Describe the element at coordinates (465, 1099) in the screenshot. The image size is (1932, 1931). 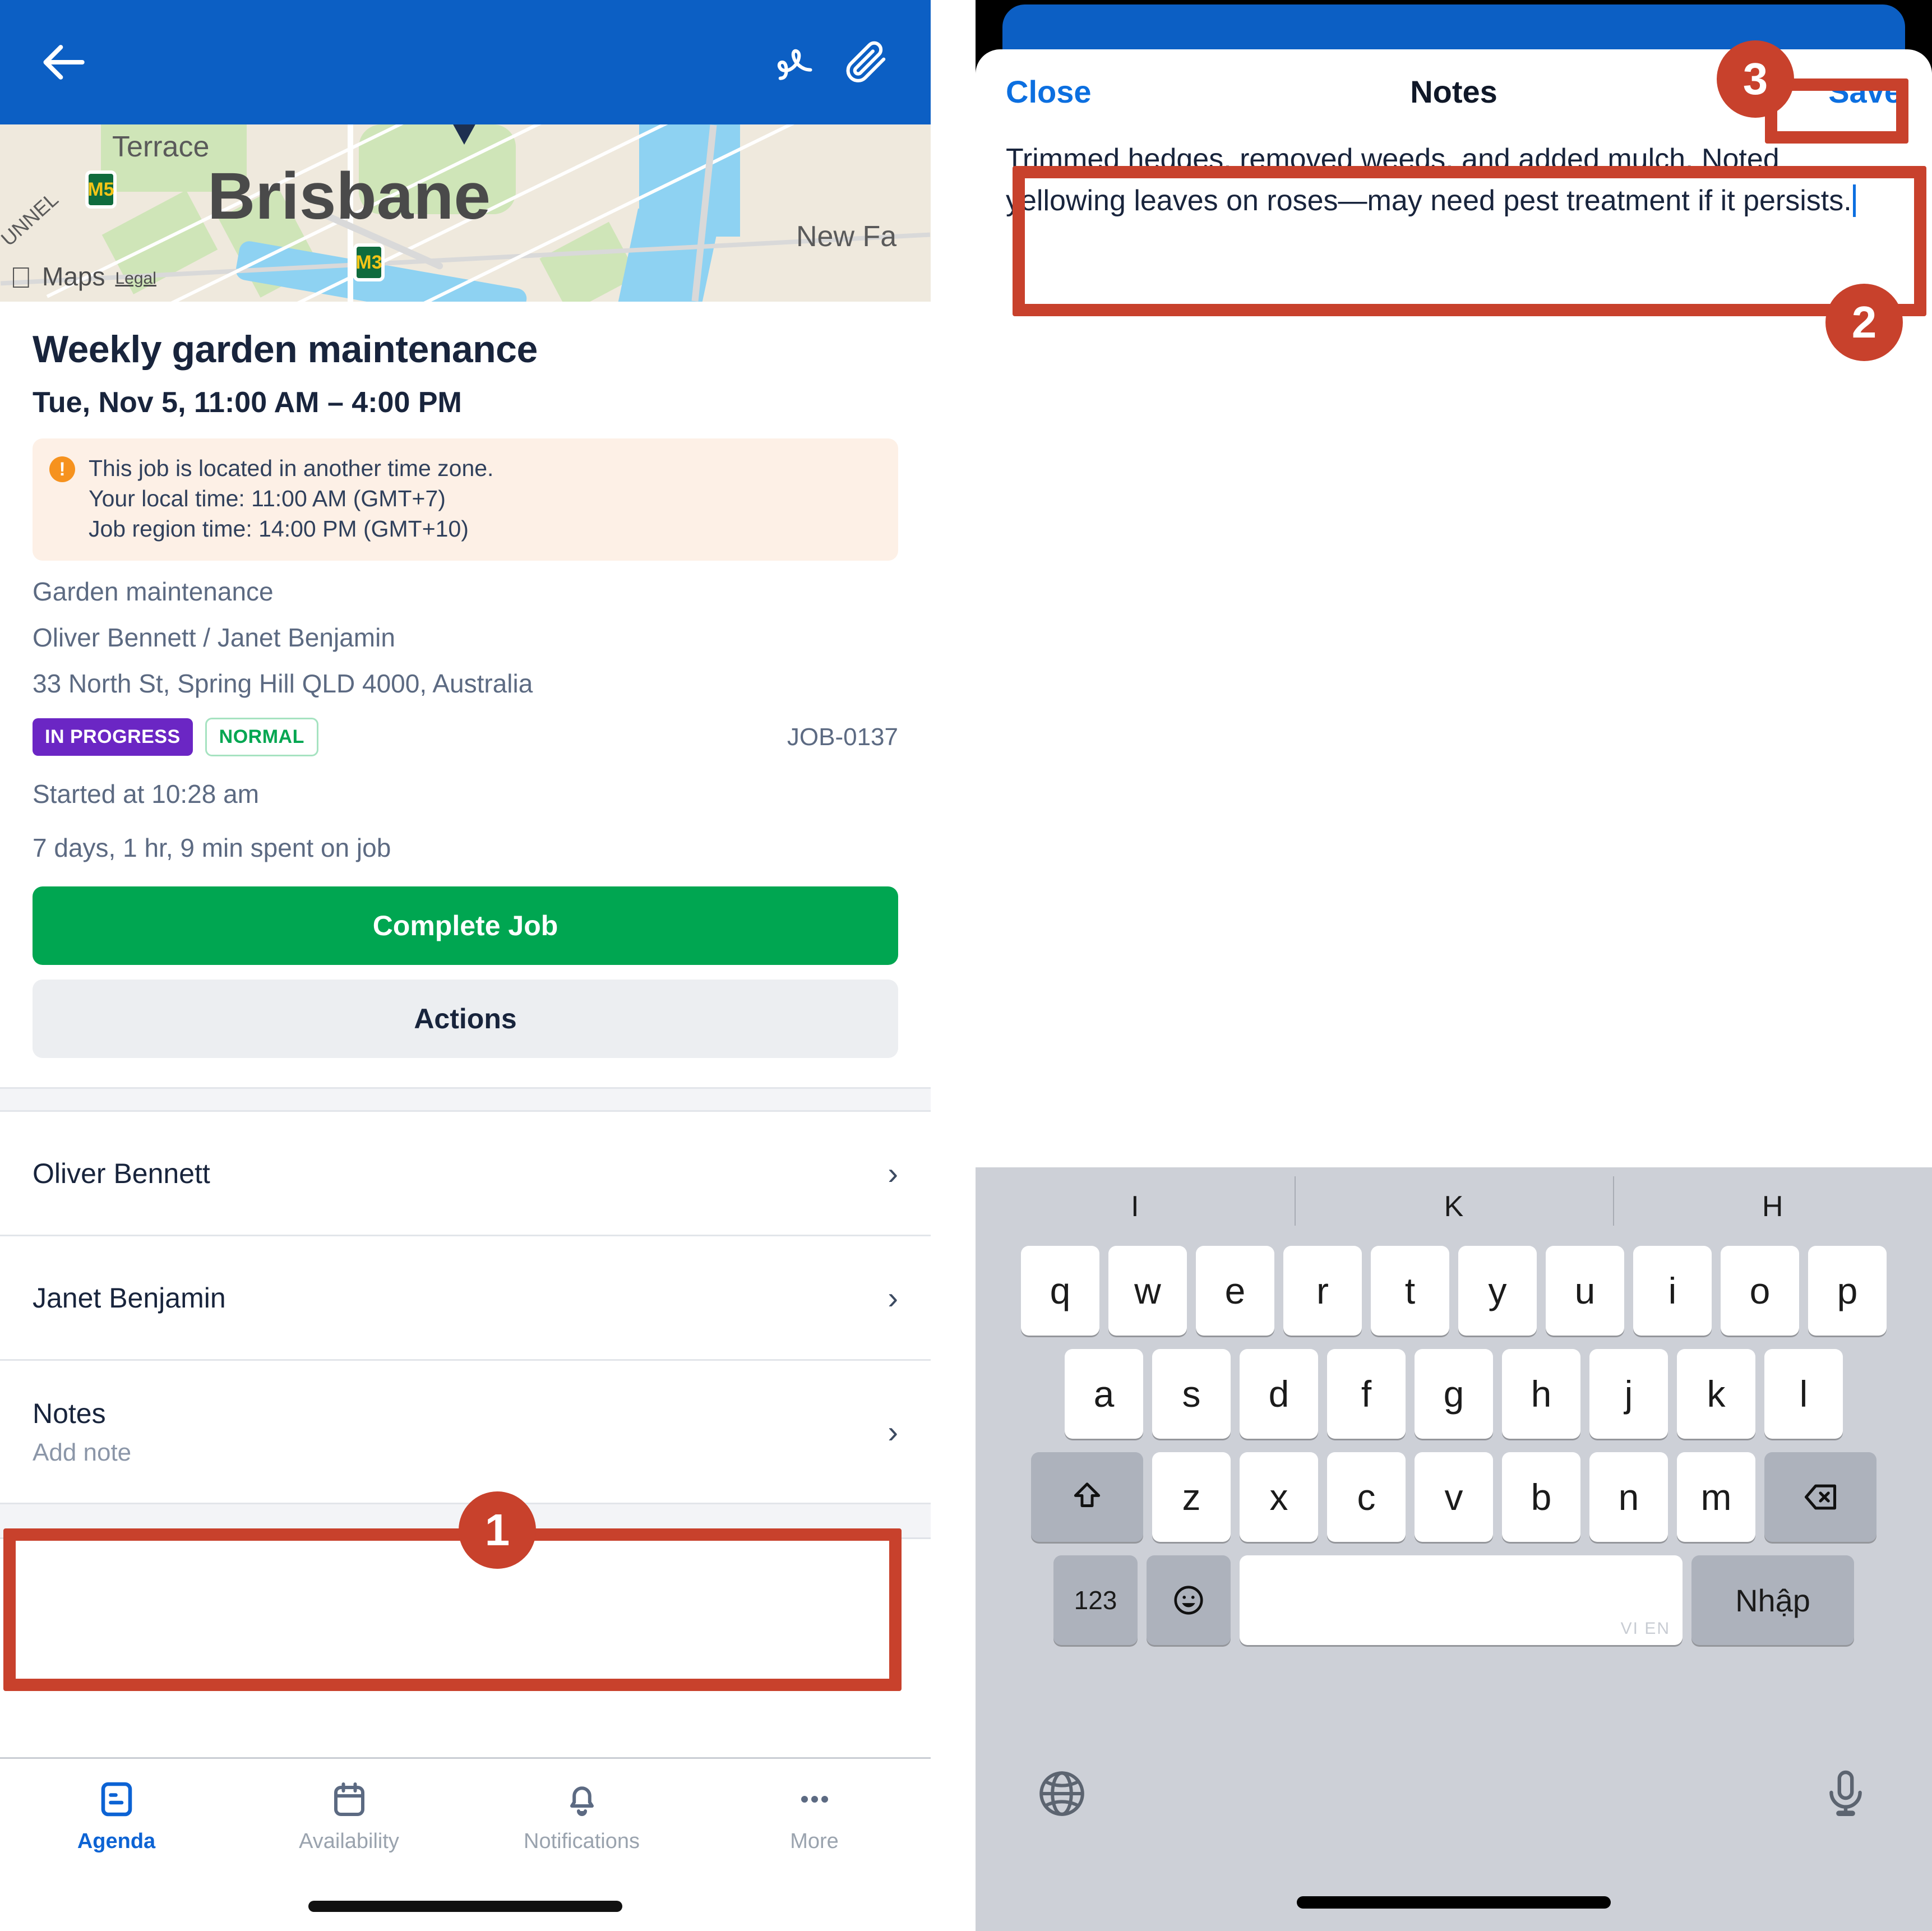
I see `section-divider` at that location.